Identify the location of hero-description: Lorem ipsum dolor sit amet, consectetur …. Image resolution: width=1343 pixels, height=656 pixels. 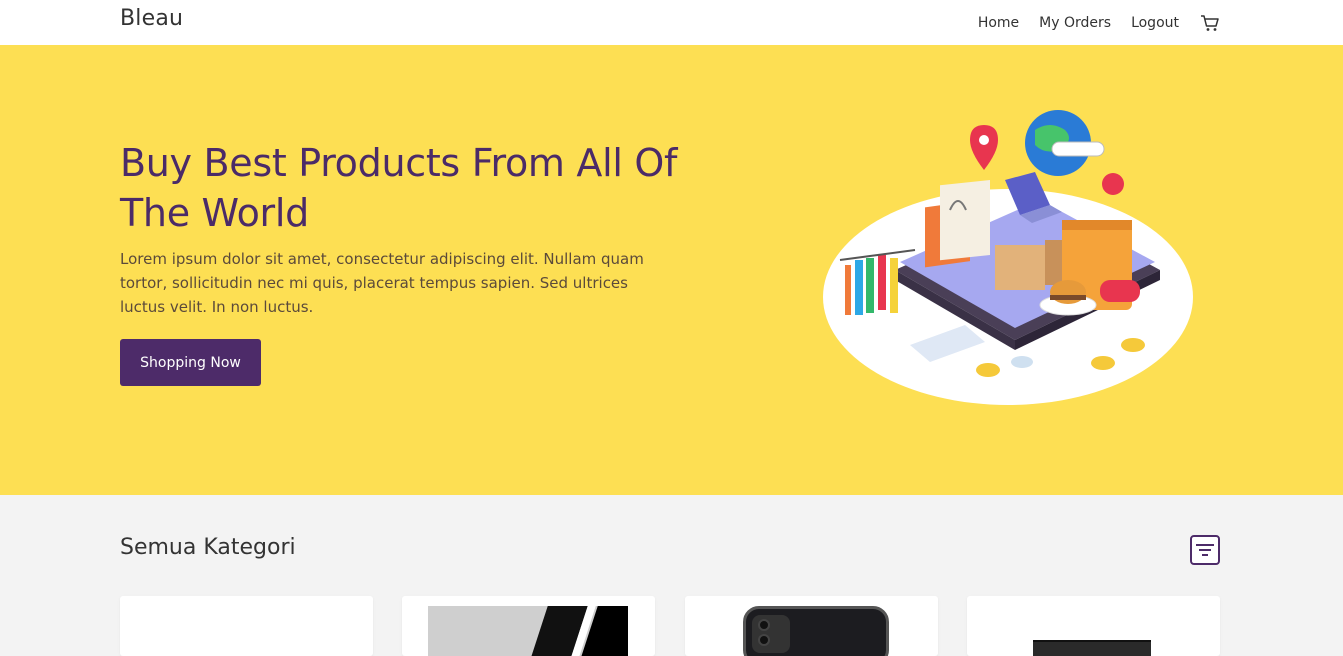
(382, 283).